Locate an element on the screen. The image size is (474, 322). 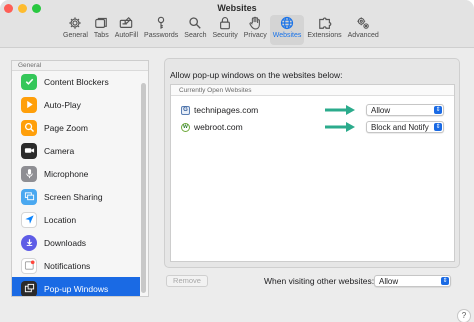
table-row: w webroot.com Block and Notify ⇕ is located at coordinates (313, 127).